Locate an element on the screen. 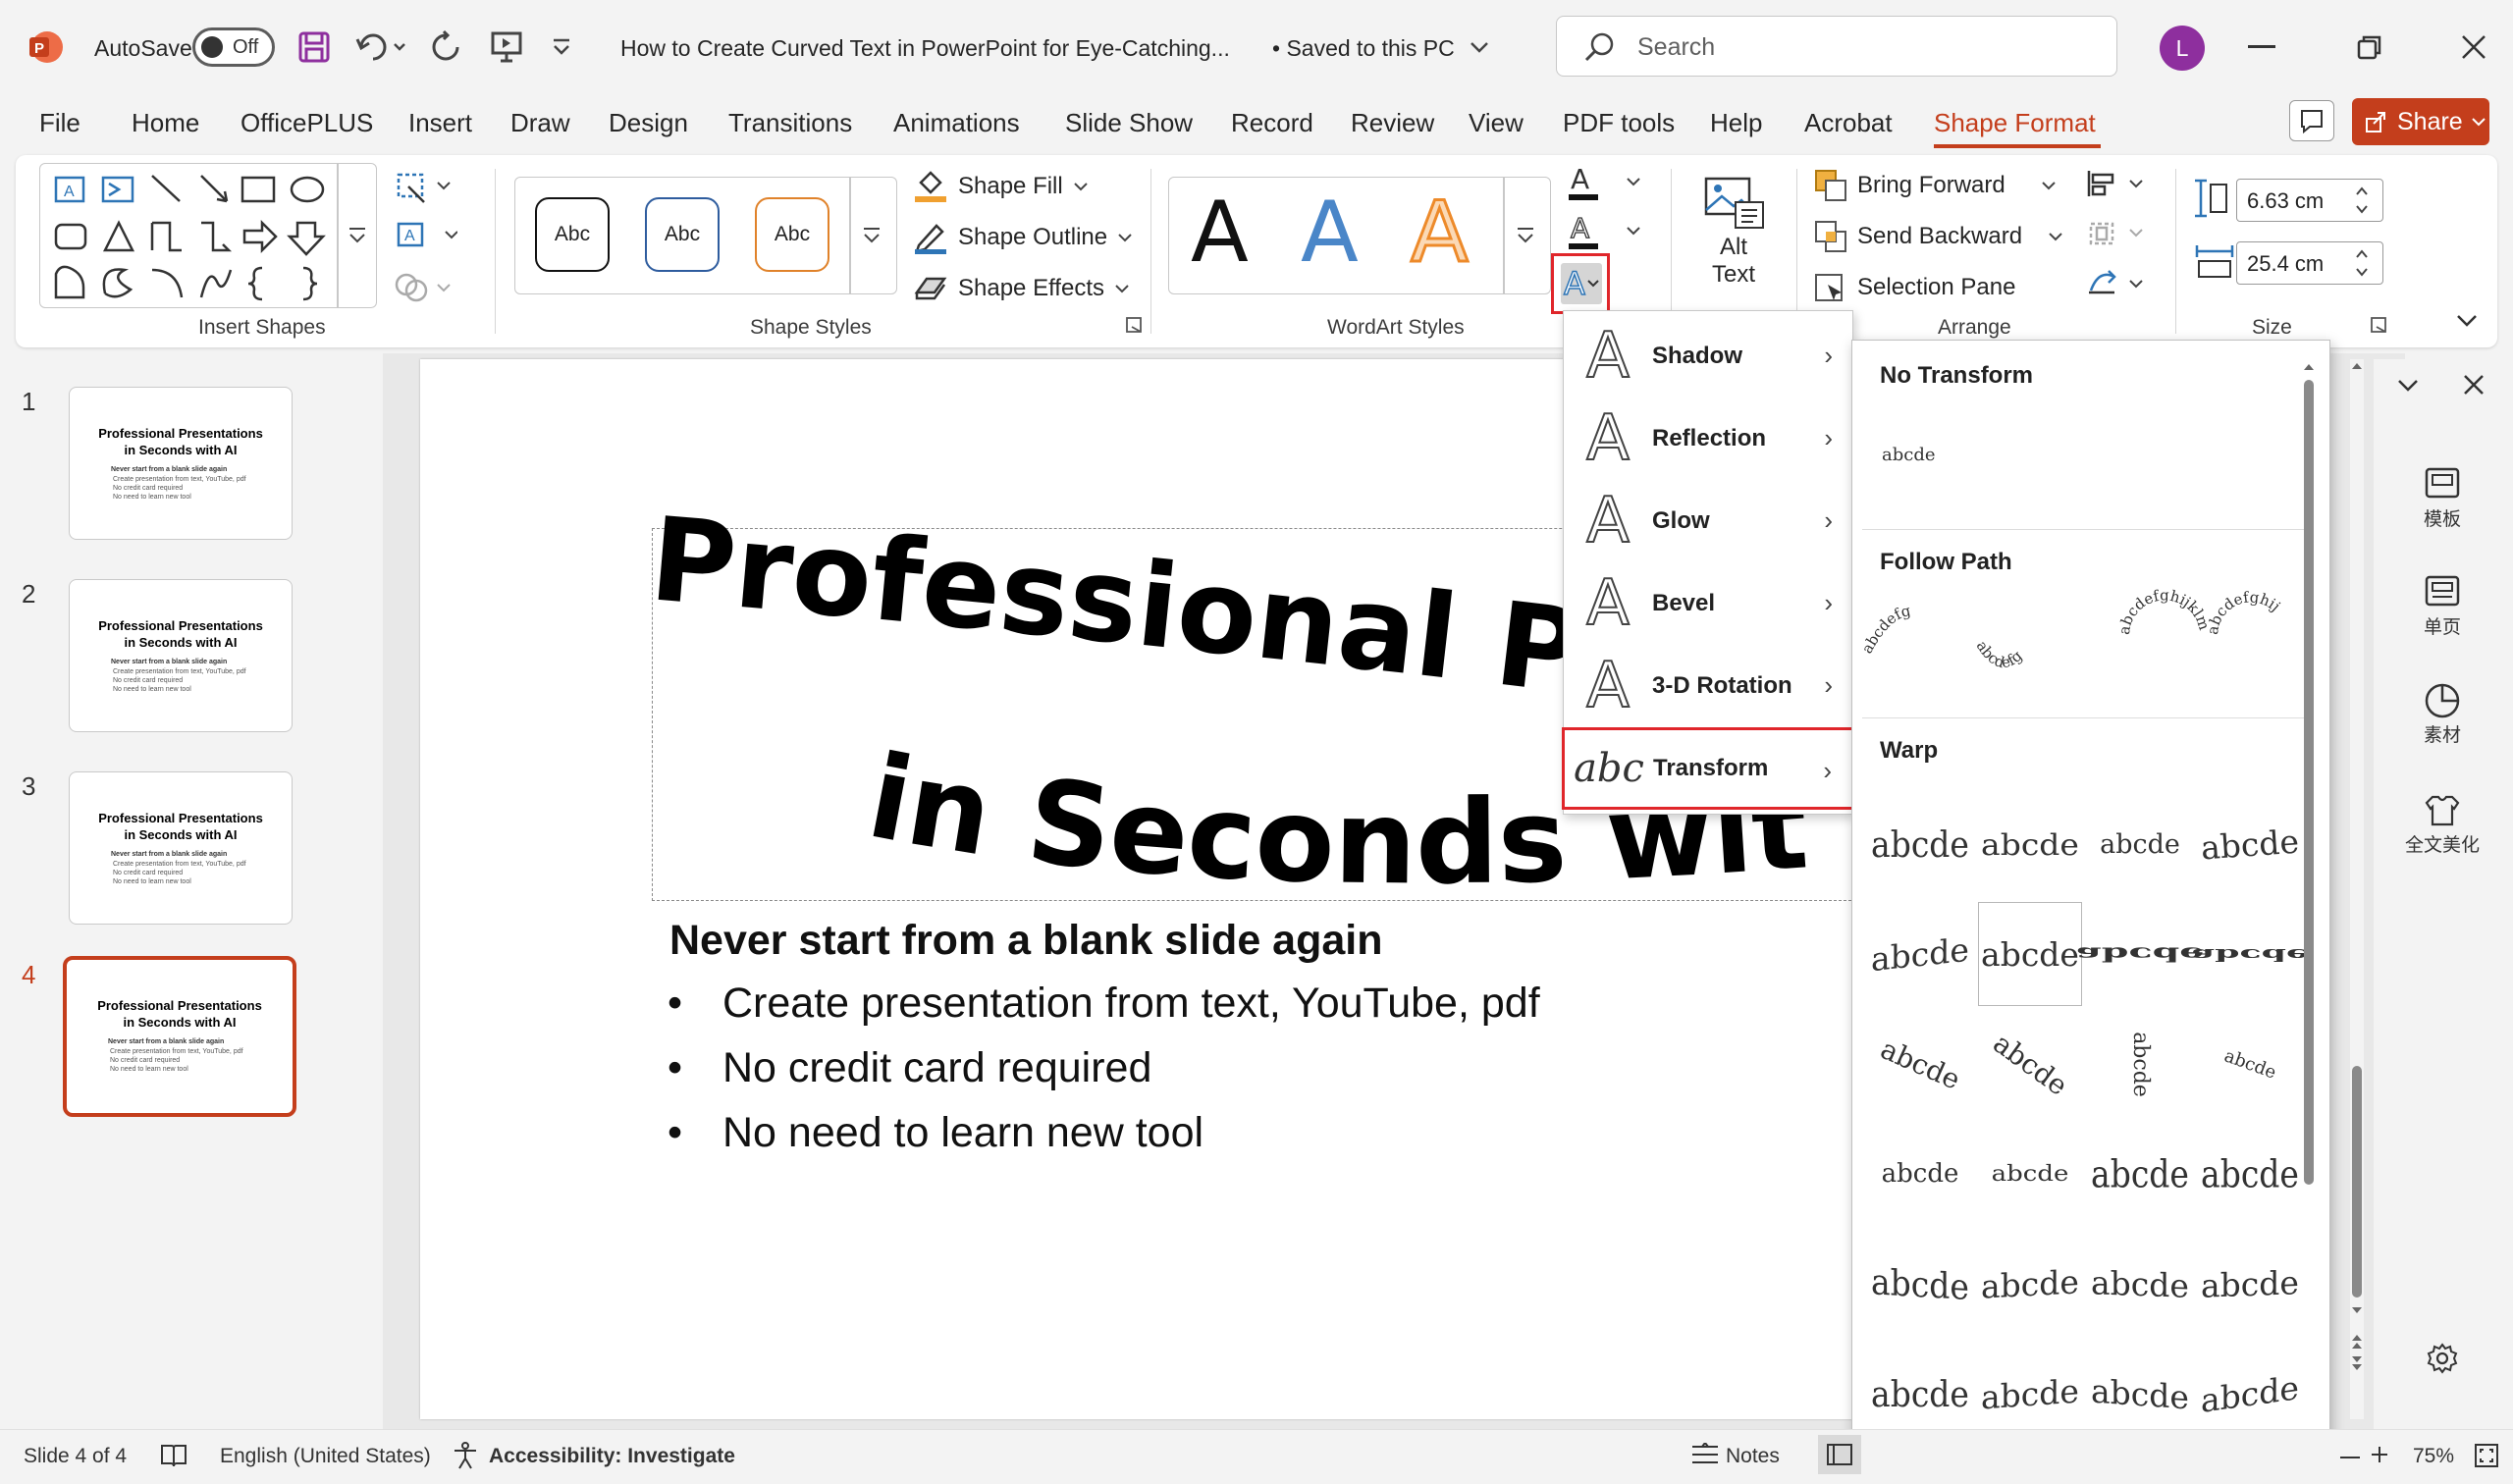  tab-view: View is located at coordinates (1497, 123).